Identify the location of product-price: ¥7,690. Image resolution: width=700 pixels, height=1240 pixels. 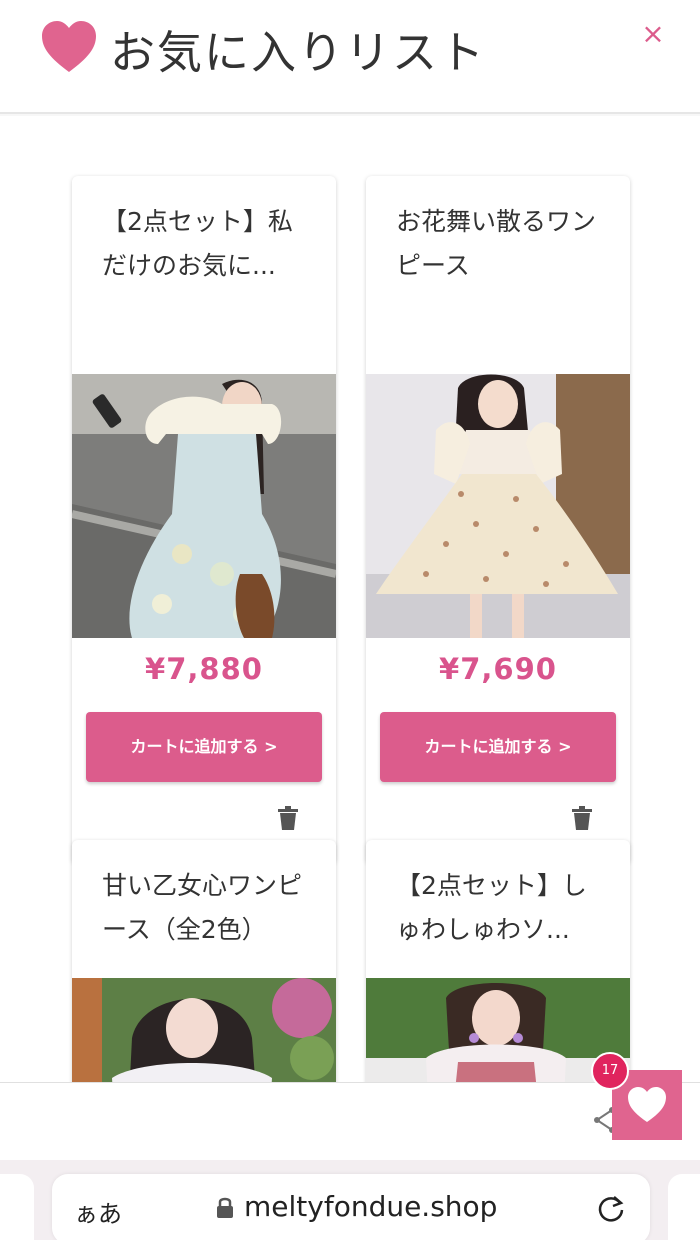
(498, 669).